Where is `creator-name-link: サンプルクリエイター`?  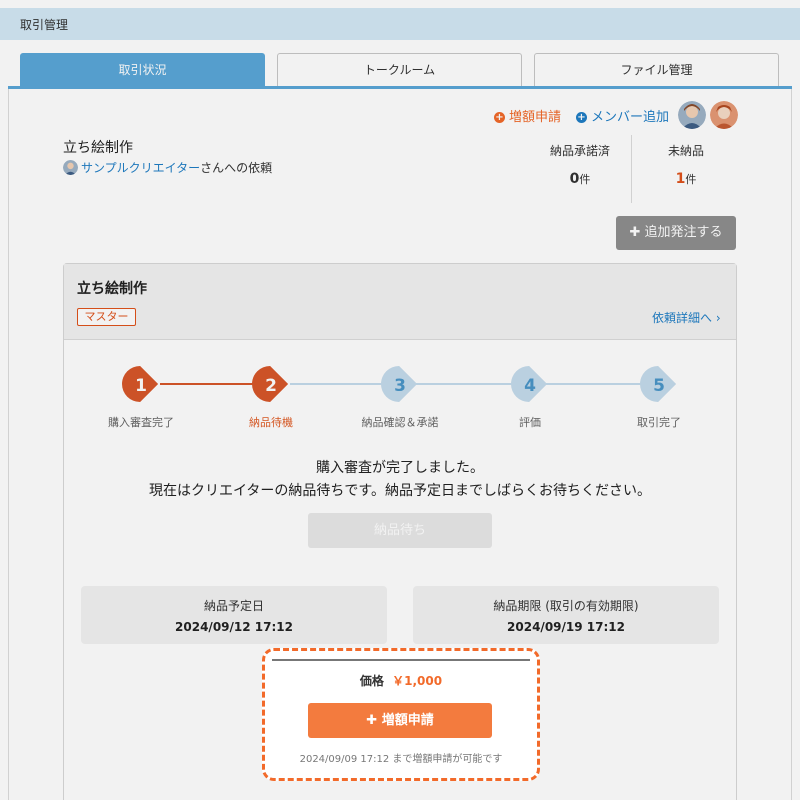 creator-name-link: サンプルクリエイター is located at coordinates (140, 168).